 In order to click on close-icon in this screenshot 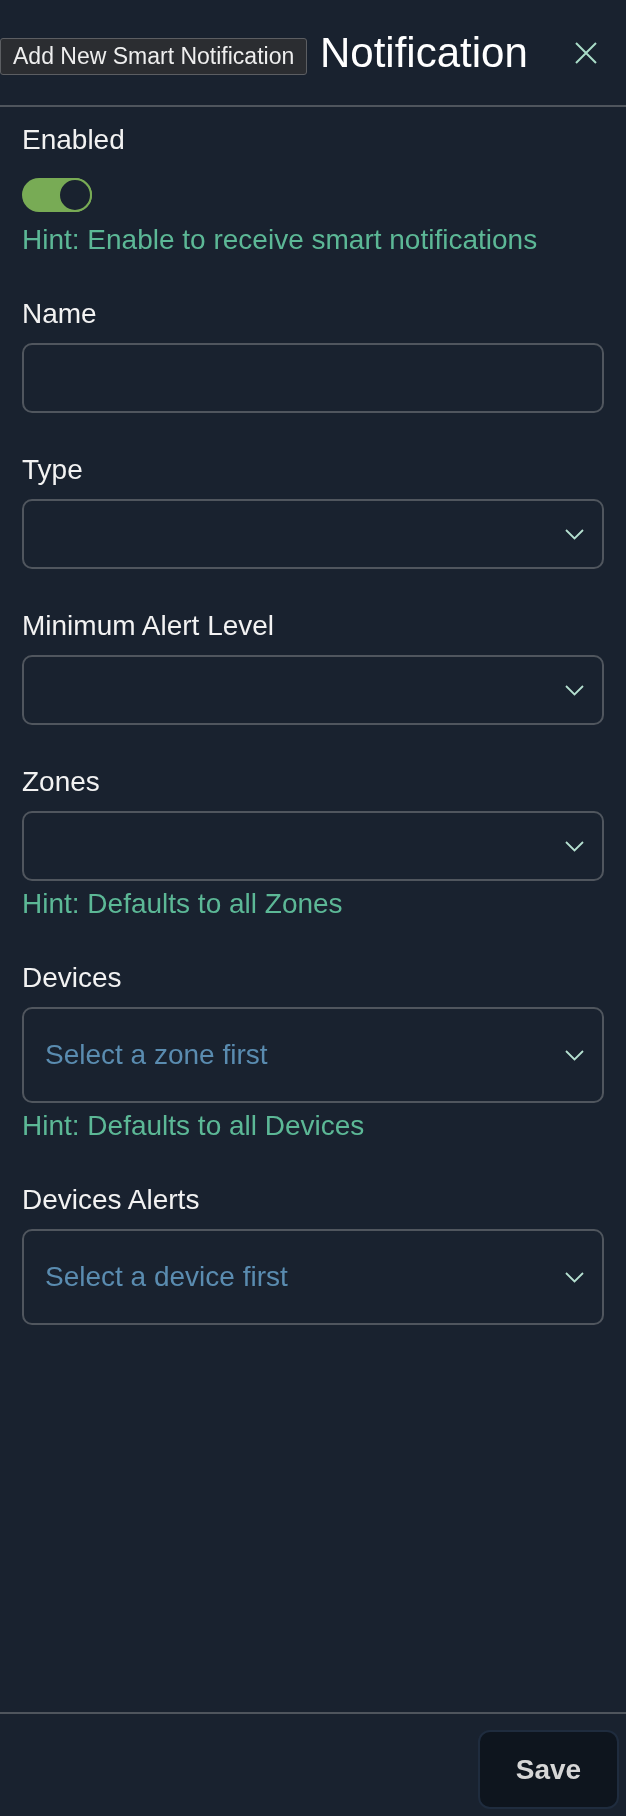, I will do `click(586, 52)`.